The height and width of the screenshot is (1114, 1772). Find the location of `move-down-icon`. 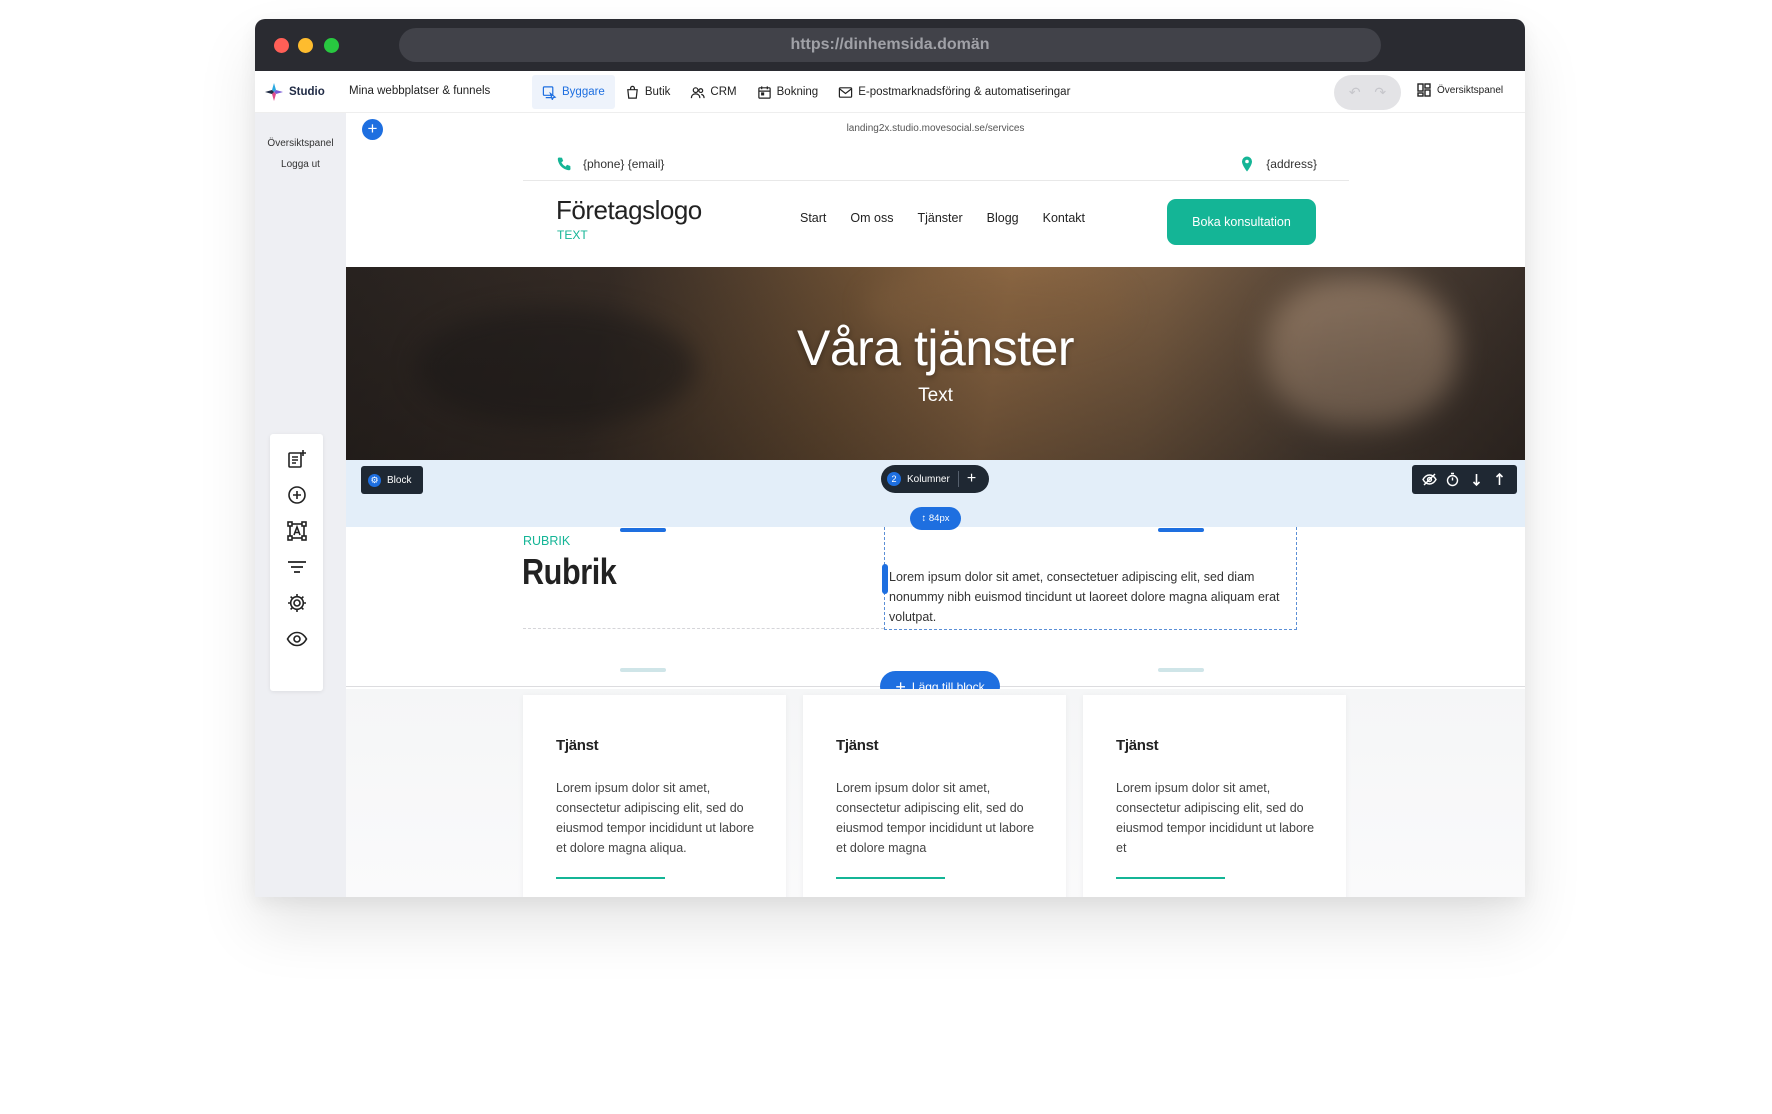

move-down-icon is located at coordinates (1476, 479).